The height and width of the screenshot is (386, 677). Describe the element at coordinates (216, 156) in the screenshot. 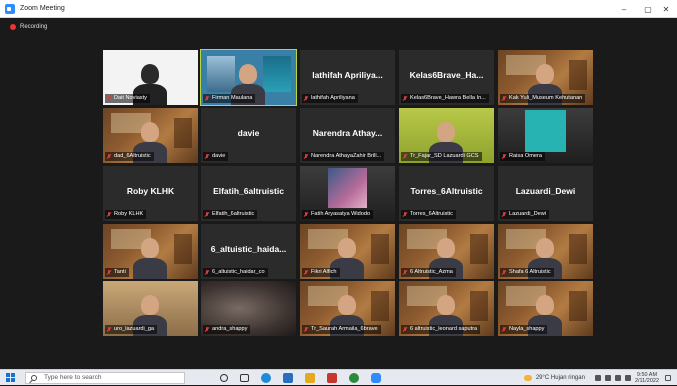

I see `participant-name-label: davie` at that location.